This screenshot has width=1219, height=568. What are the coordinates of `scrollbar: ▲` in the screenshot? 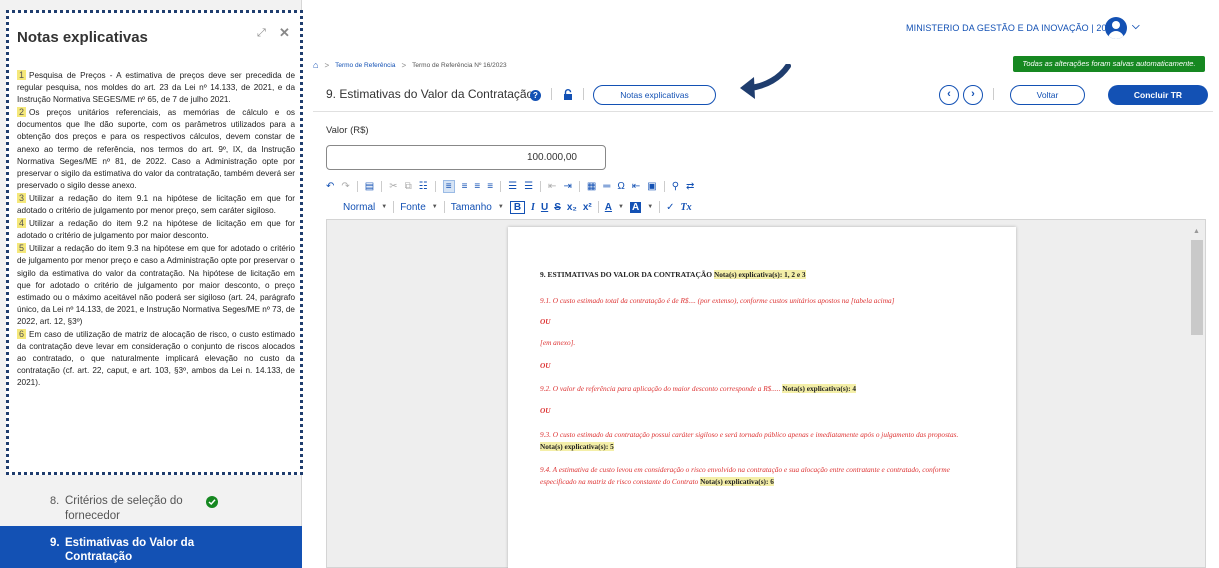 It's located at (1197, 398).